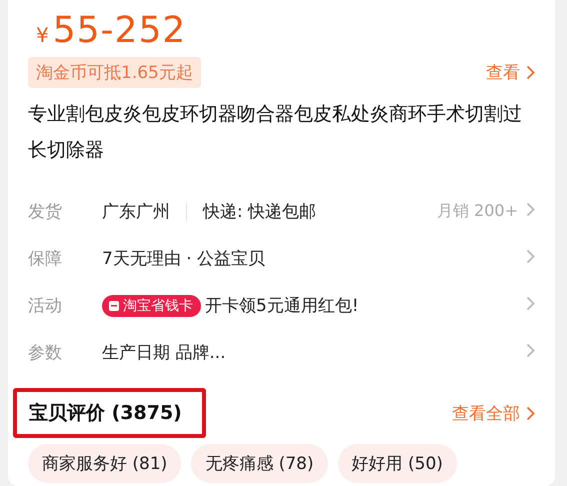 Image resolution: width=567 pixels, height=486 pixels. What do you see at coordinates (105, 413) in the screenshot?
I see `reviews-title: 宝贝评价 (3875)` at bounding box center [105, 413].